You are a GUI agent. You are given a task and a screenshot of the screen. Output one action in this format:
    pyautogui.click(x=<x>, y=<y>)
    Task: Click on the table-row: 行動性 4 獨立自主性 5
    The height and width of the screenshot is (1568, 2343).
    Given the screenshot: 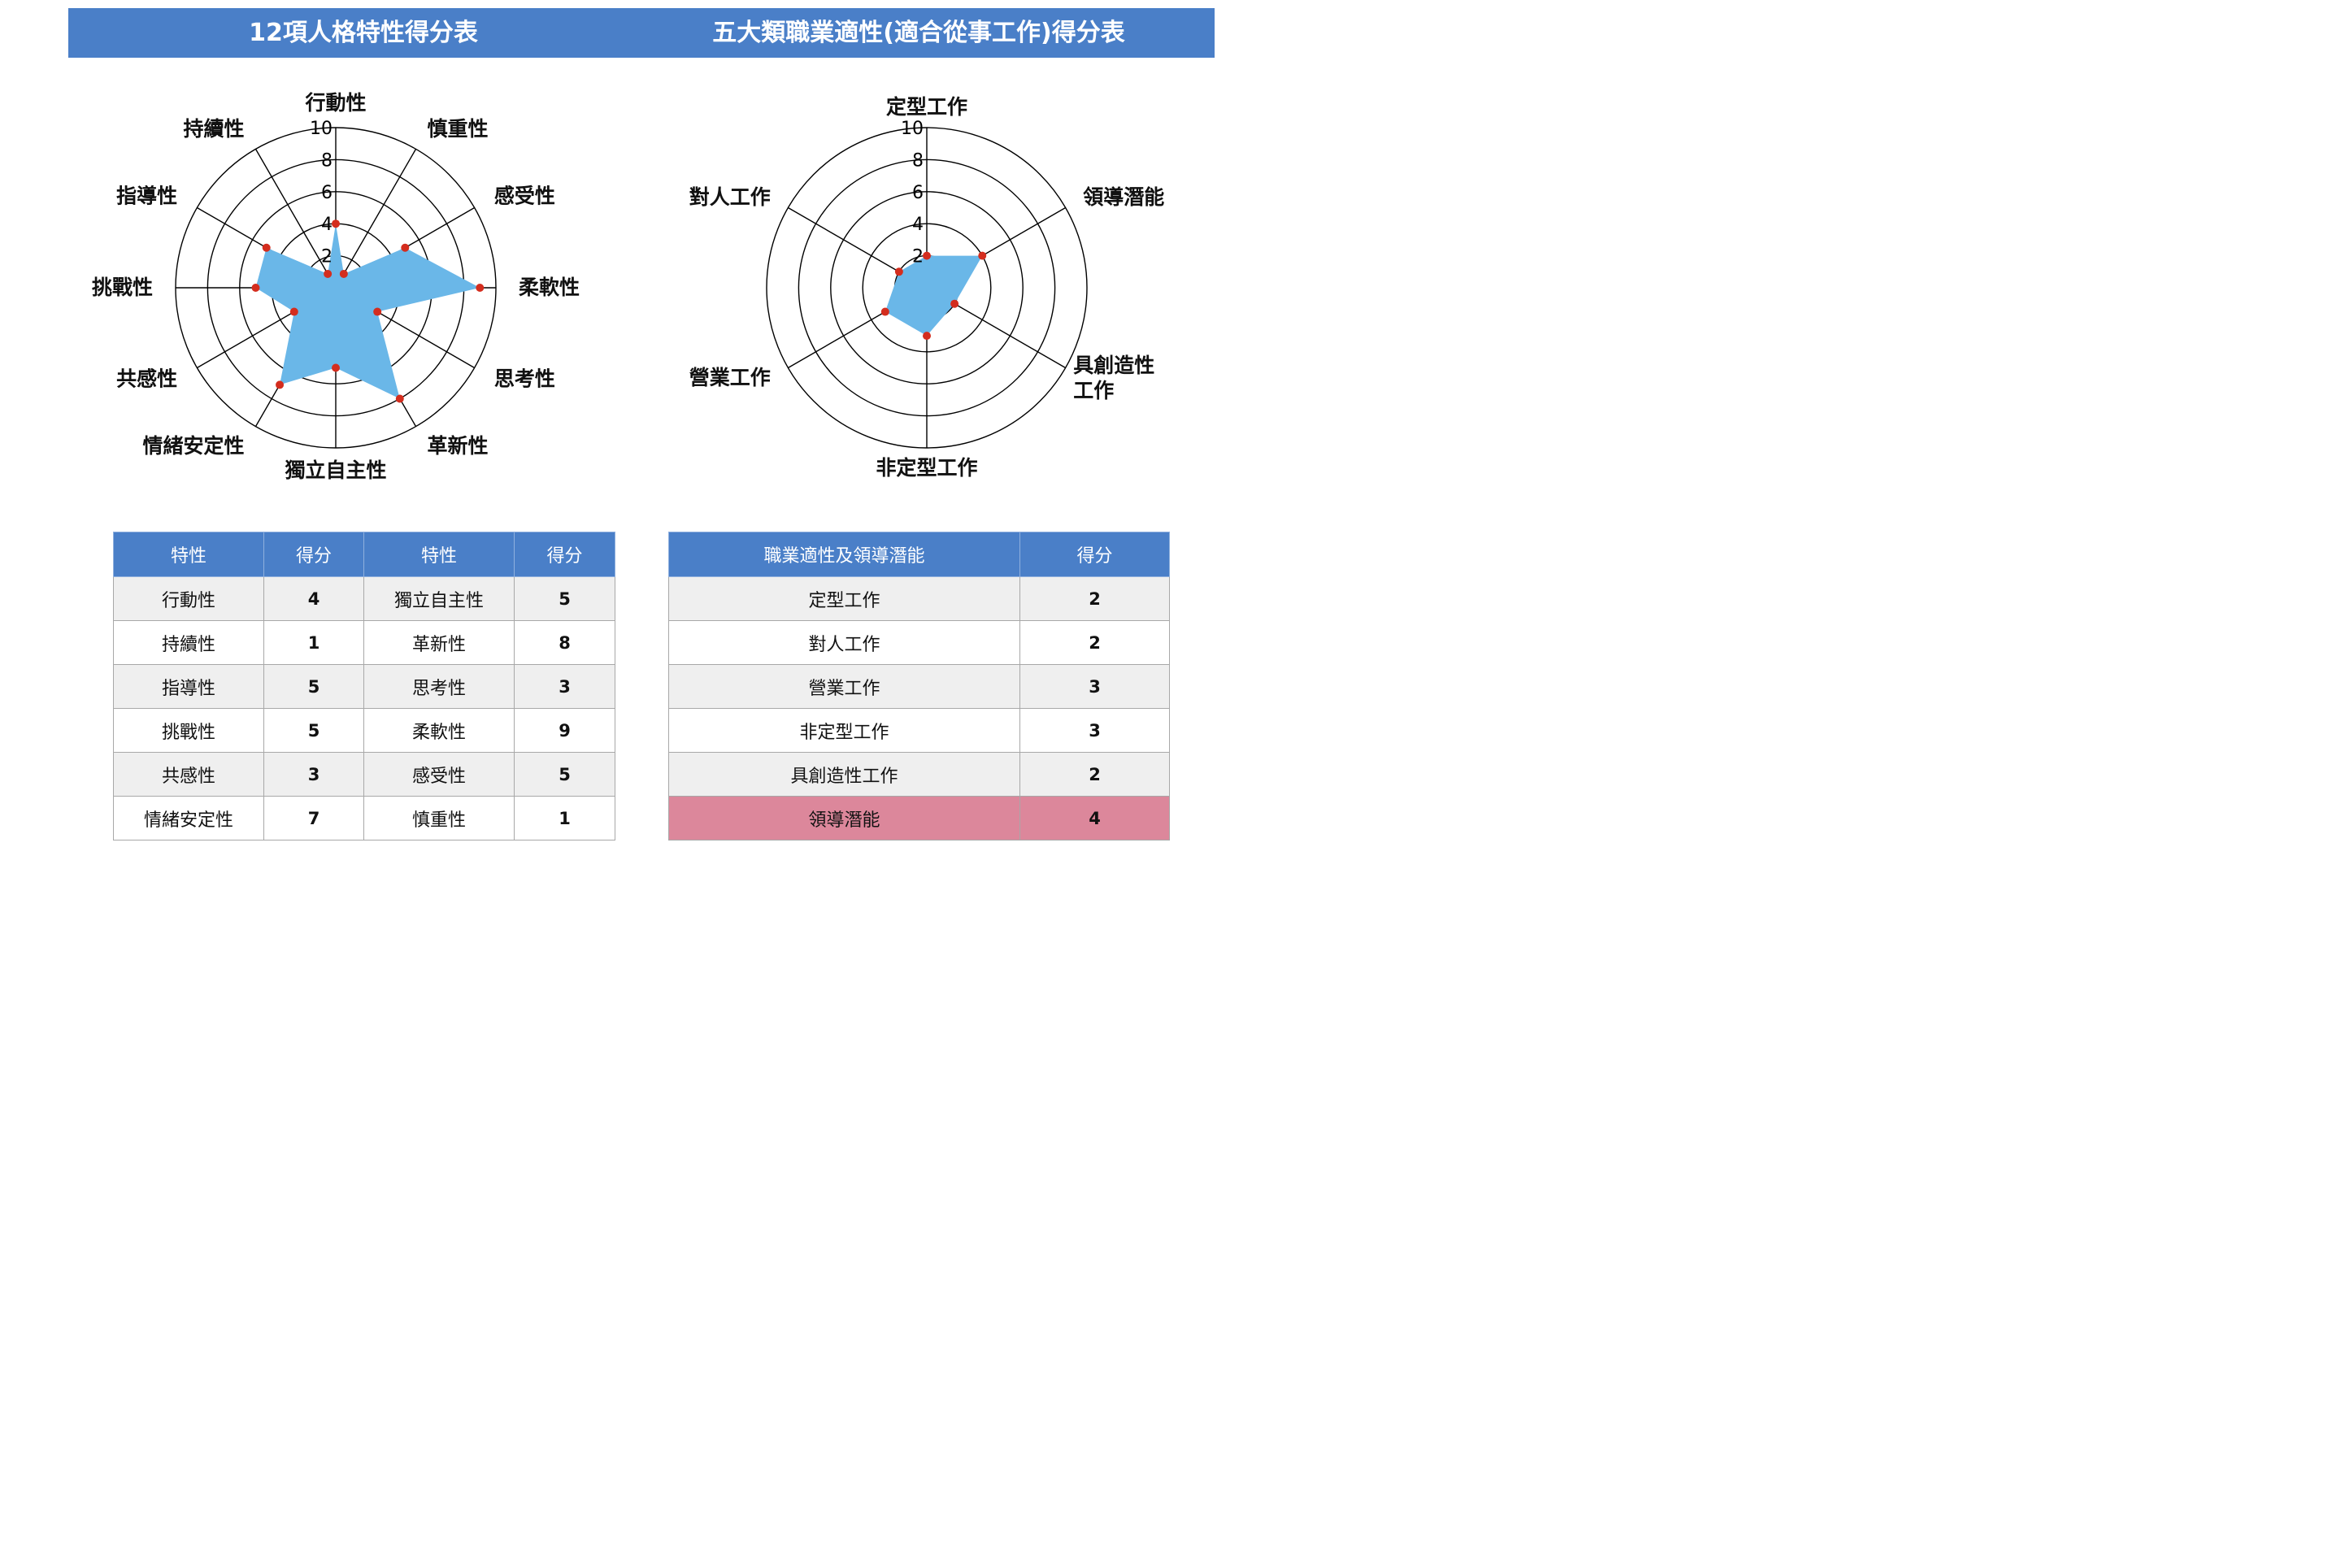 What is the action you would take?
    pyautogui.click(x=364, y=598)
    